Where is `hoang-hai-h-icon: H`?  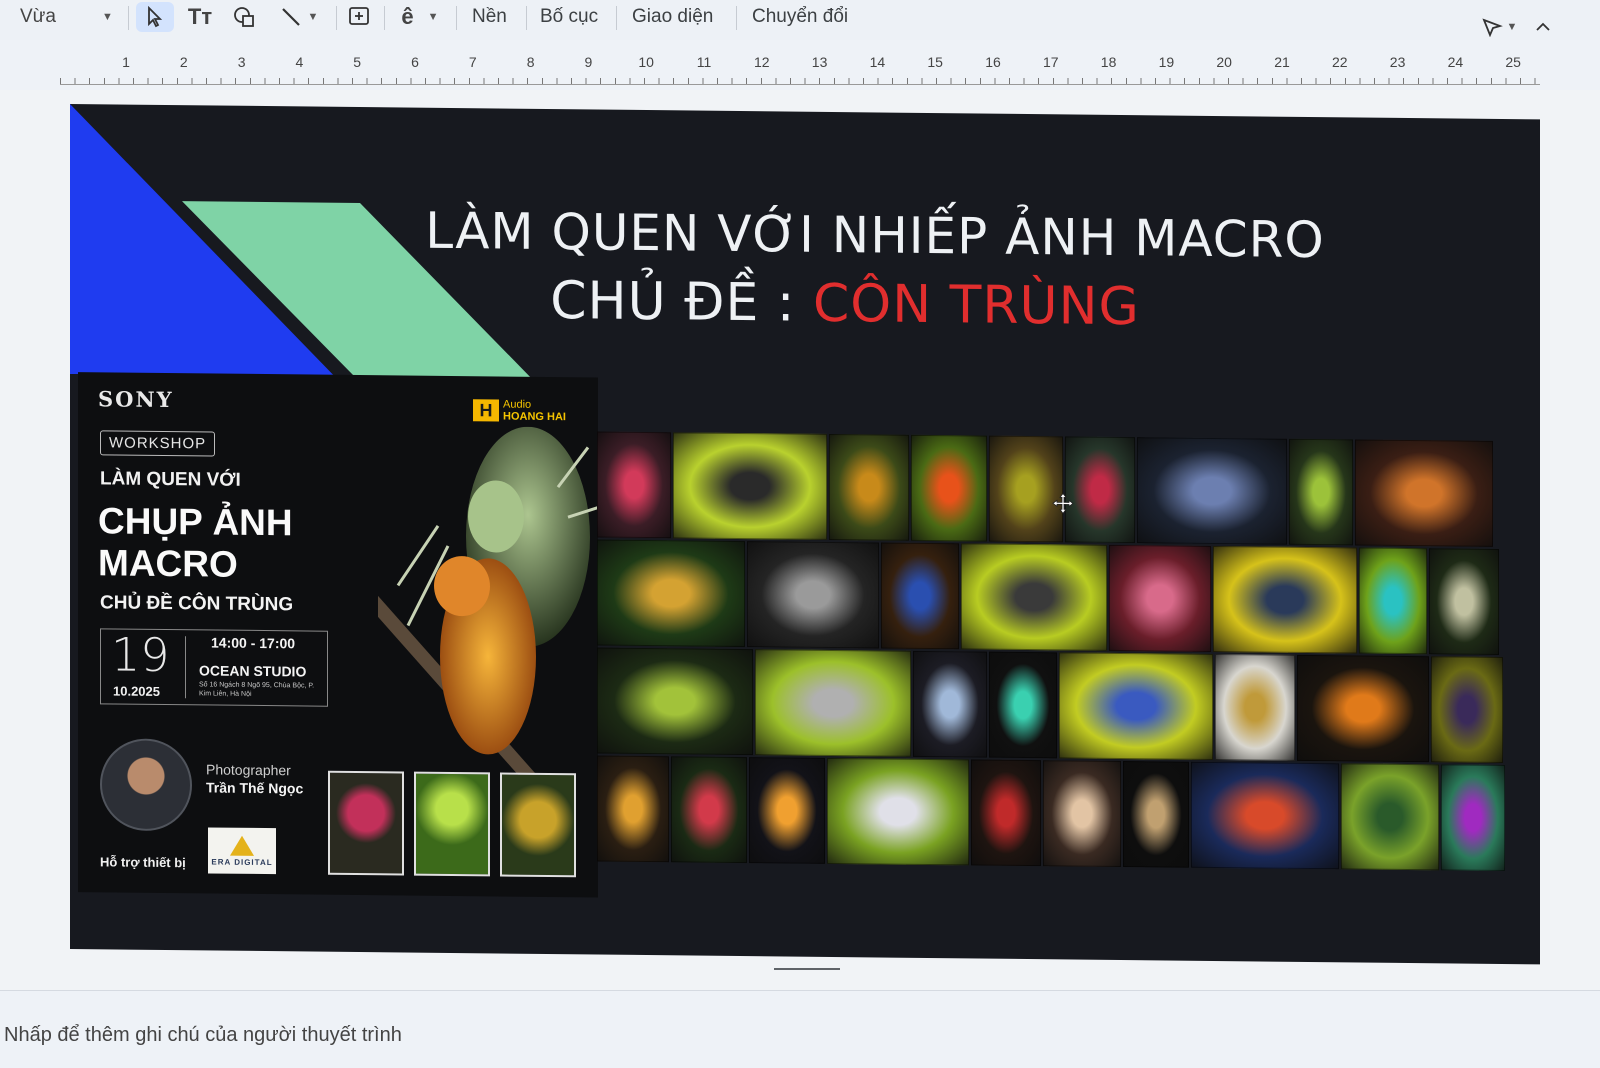
hoang-hai-h-icon: H is located at coordinates (486, 410).